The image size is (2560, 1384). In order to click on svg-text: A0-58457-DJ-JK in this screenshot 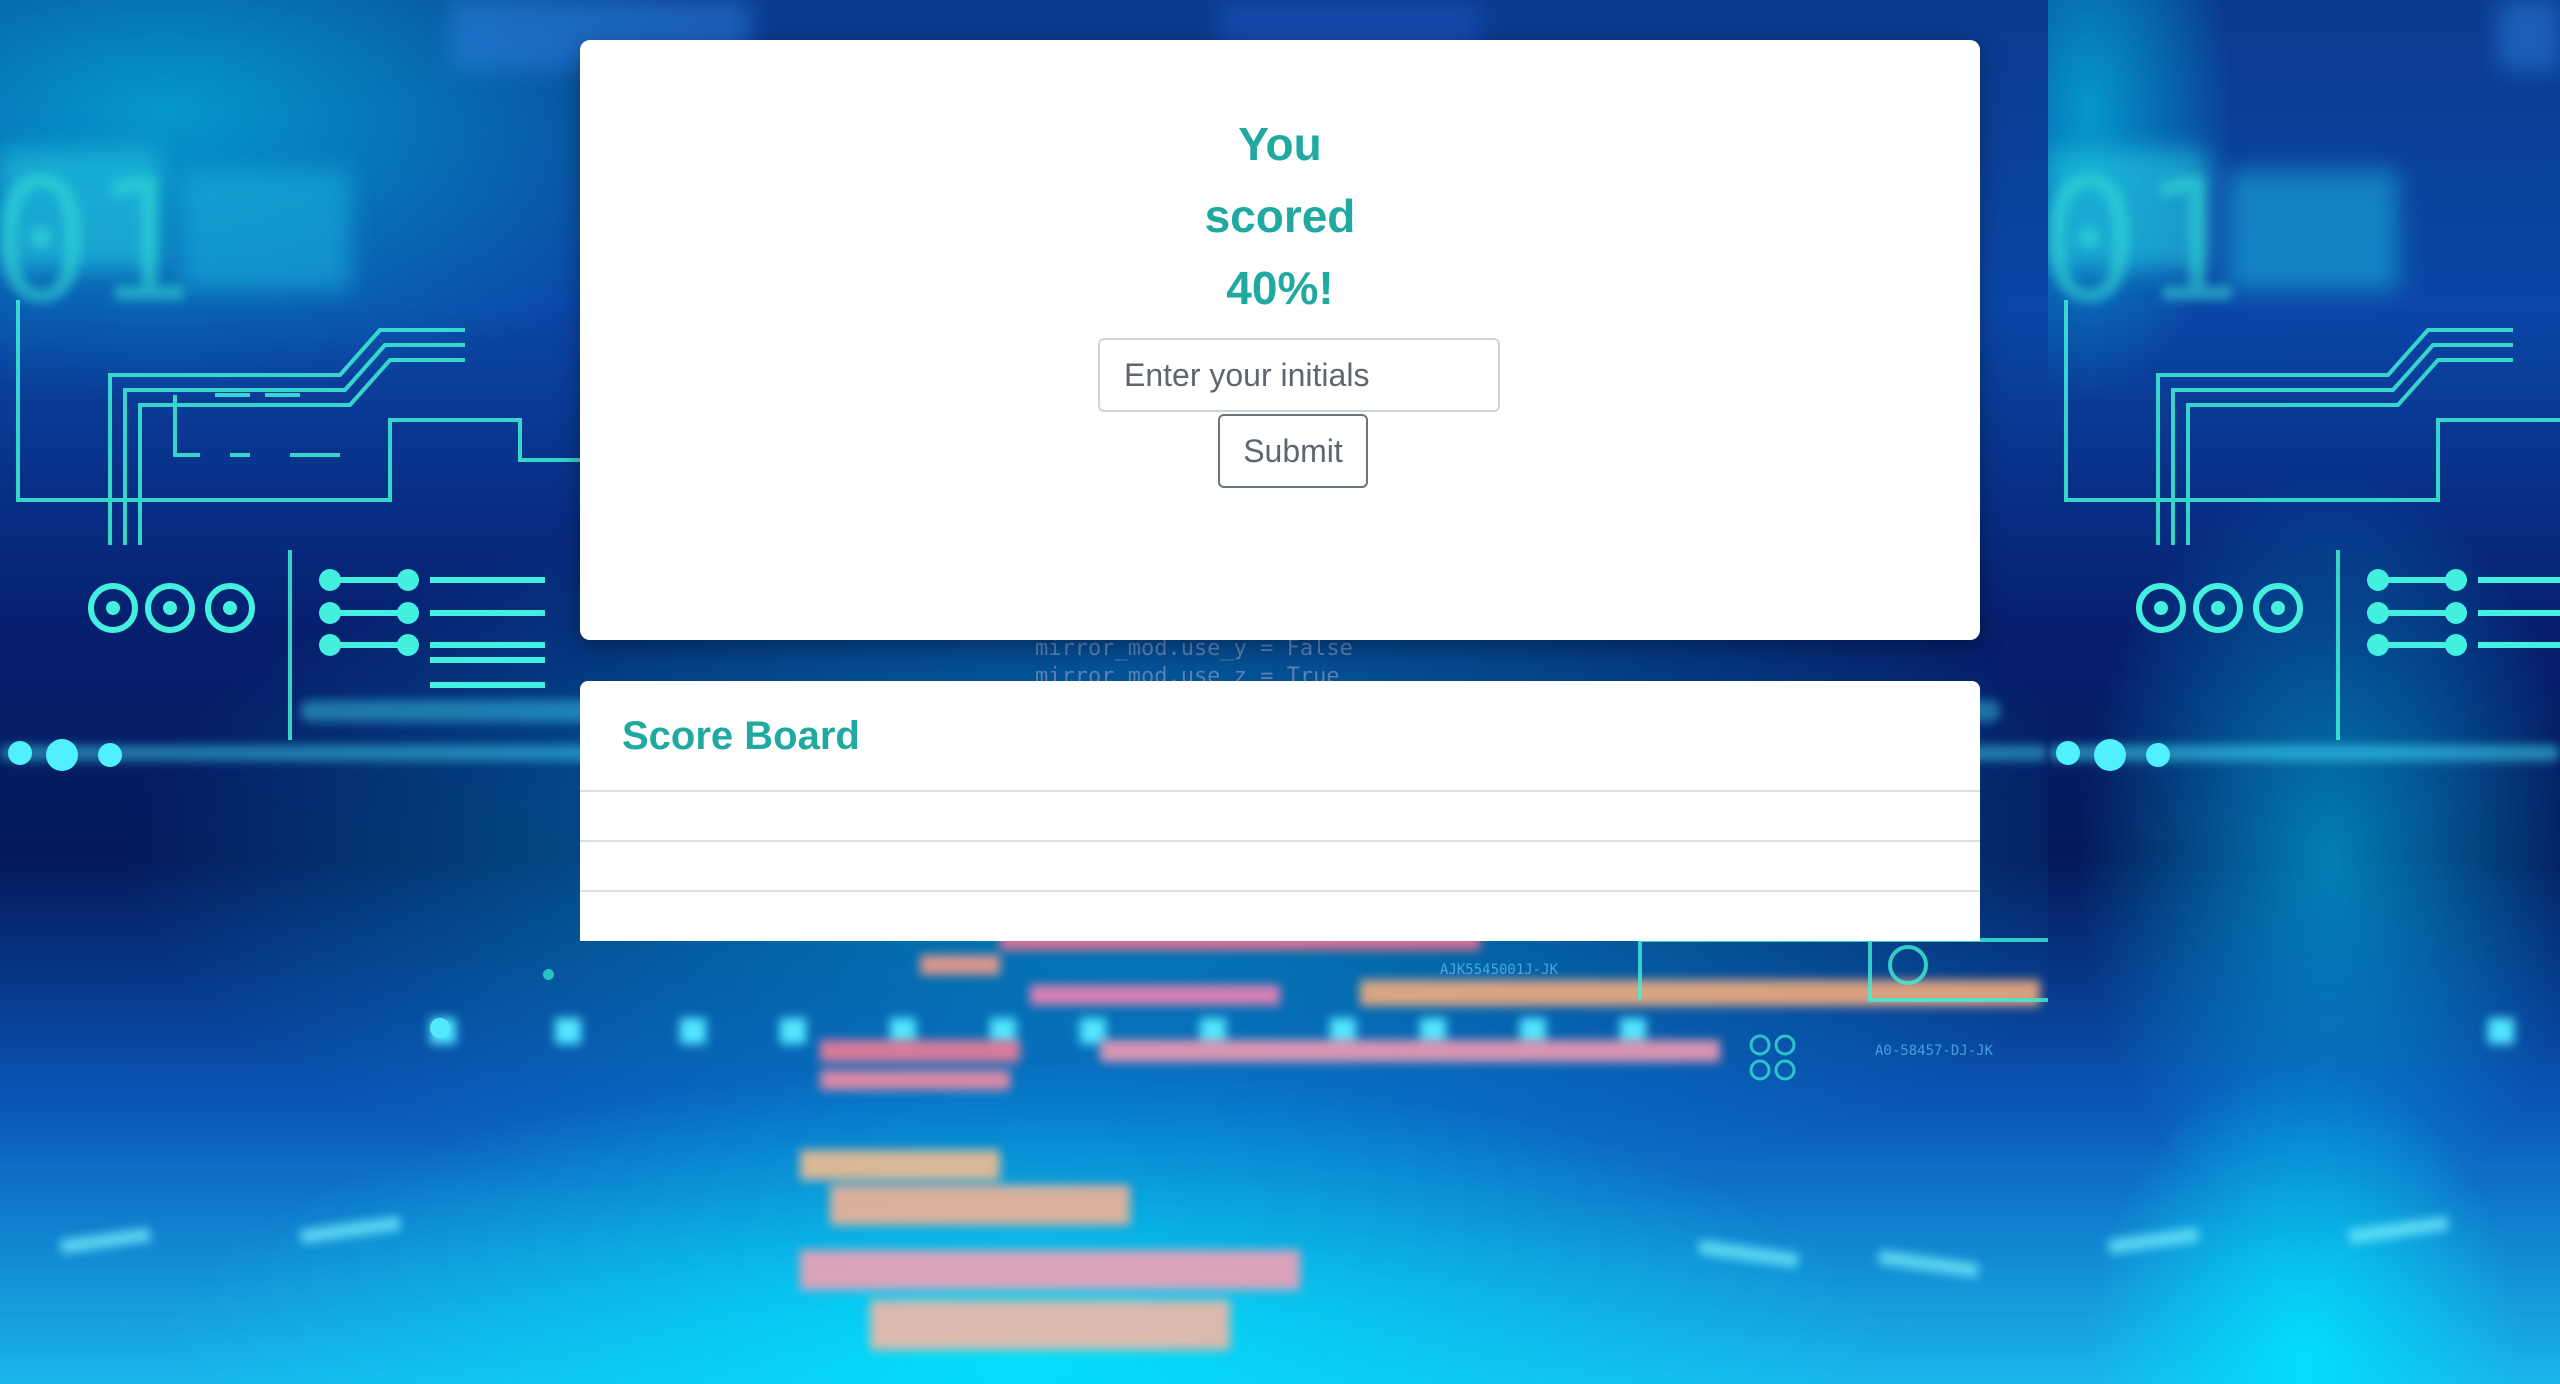, I will do `click(1934, 1051)`.